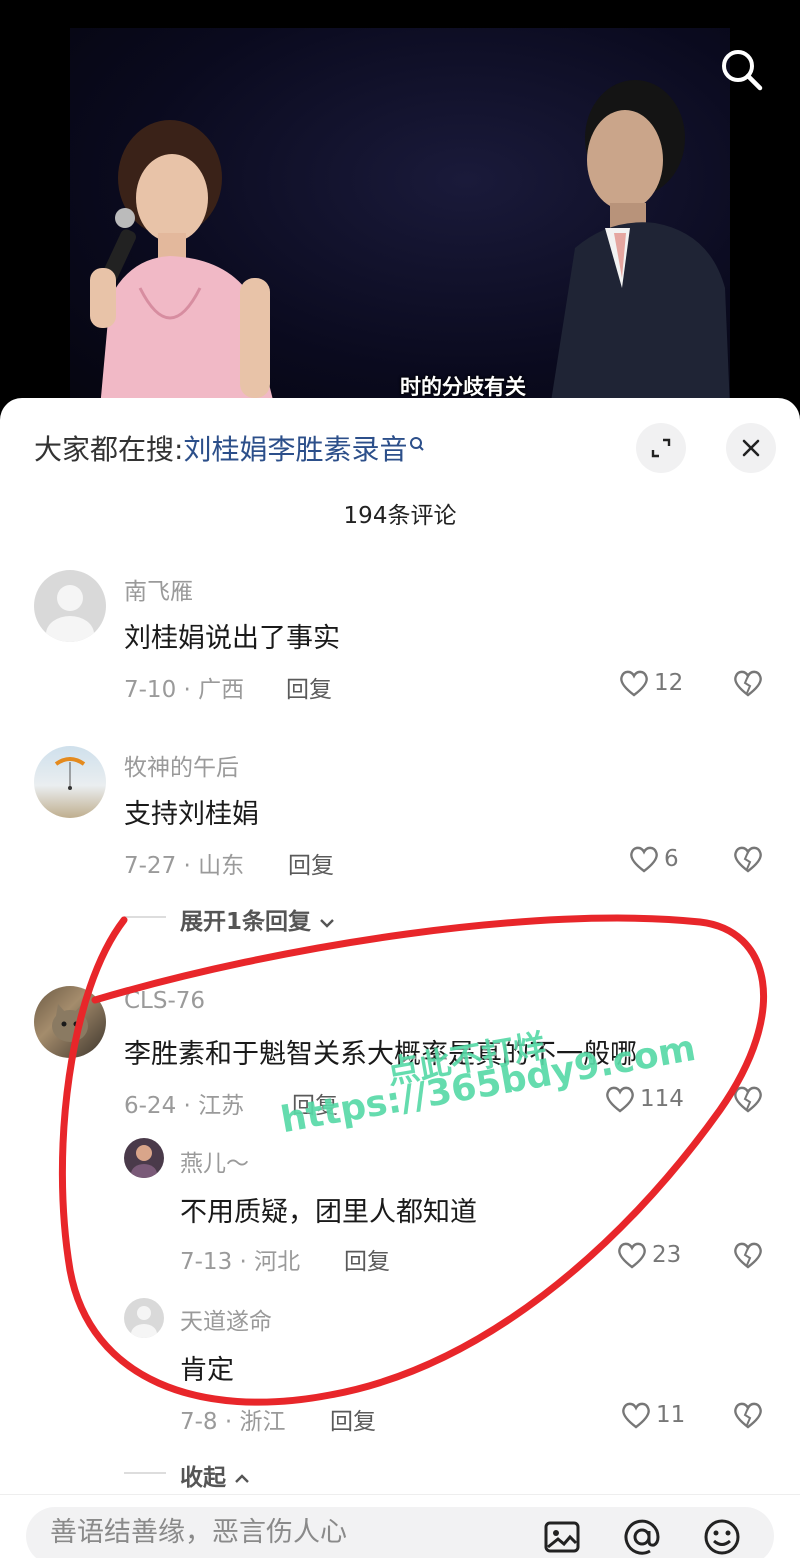 This screenshot has height=1558, width=800. Describe the element at coordinates (652, 1415) in the screenshot. I see `like-button: 11` at that location.